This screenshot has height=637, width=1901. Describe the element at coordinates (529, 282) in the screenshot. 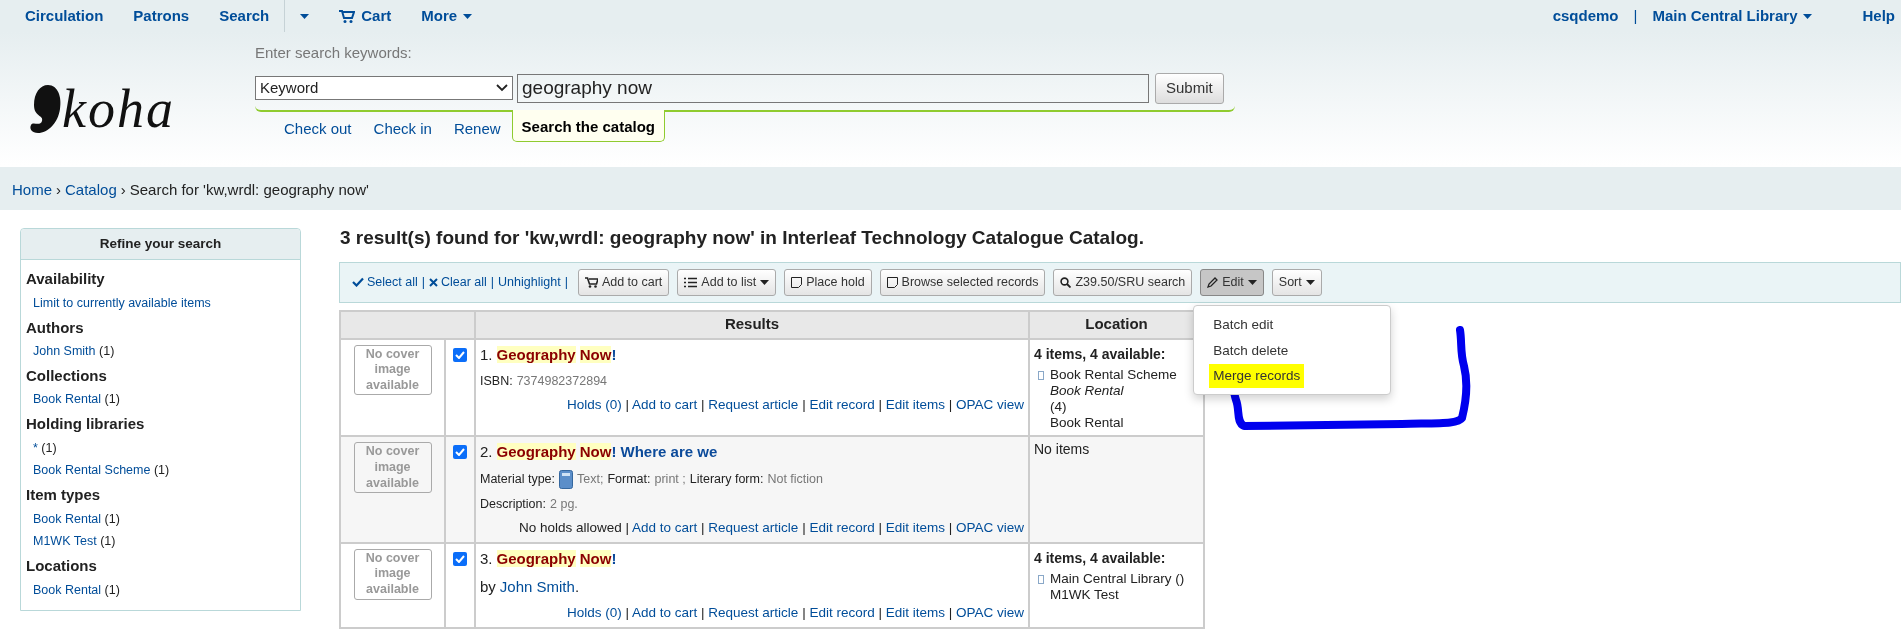

I see `toolbar-link: Unhighlight` at that location.